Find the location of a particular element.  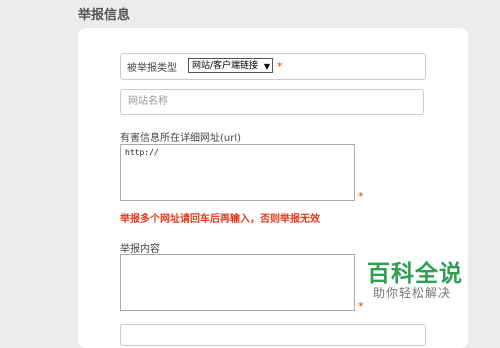

report-type-select: 网站/客户端链接 ▼ is located at coordinates (230, 65).